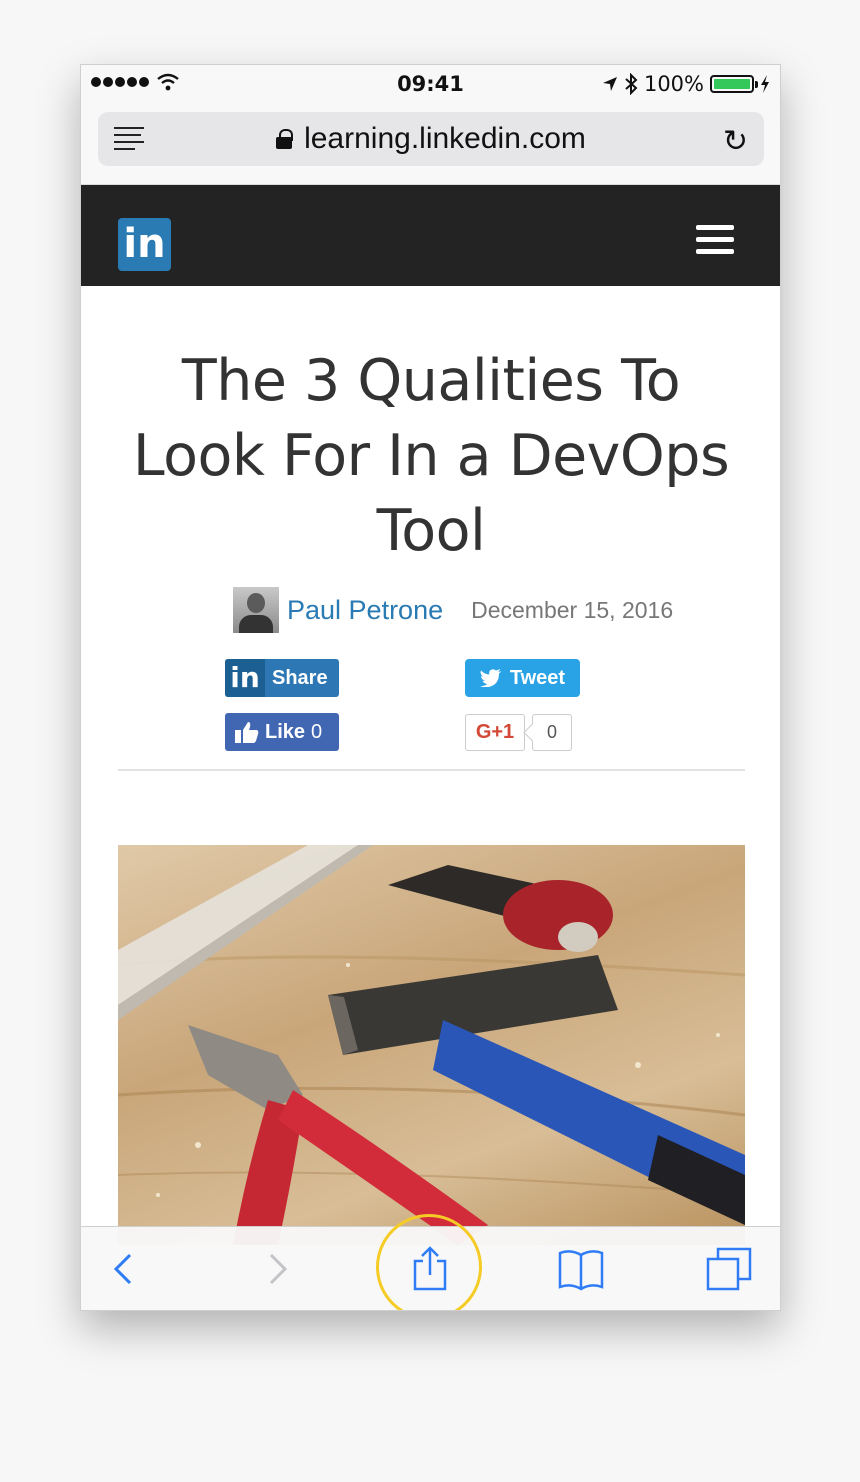 This screenshot has height=1482, width=860. I want to click on forward-button, so click(277, 1269).